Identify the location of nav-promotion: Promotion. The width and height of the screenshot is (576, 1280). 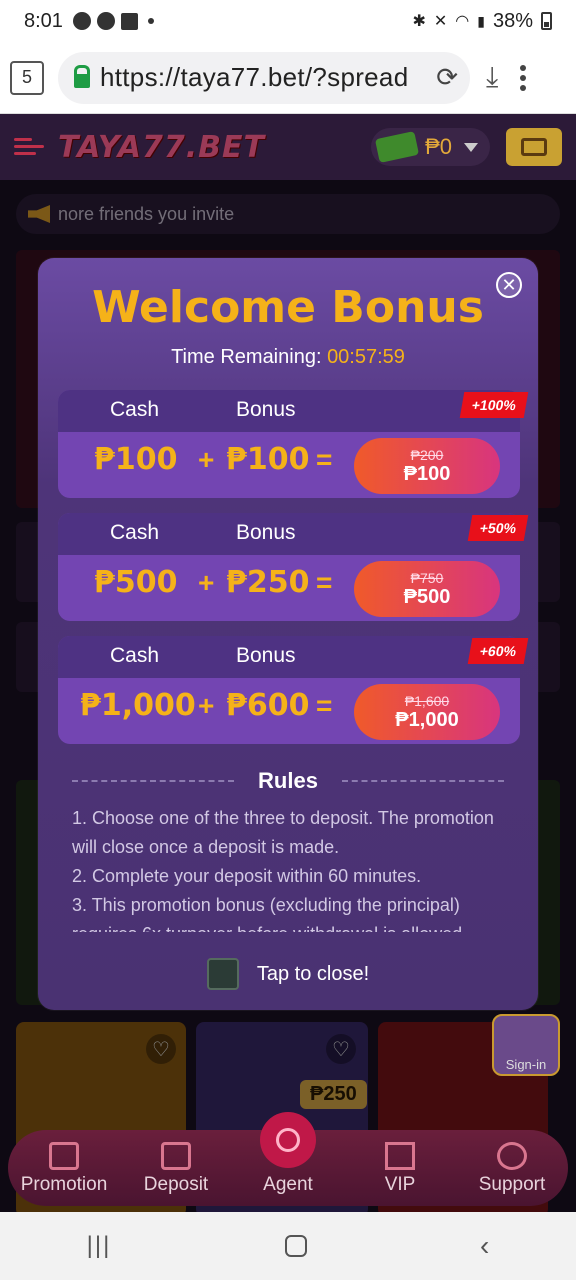
(64, 1169).